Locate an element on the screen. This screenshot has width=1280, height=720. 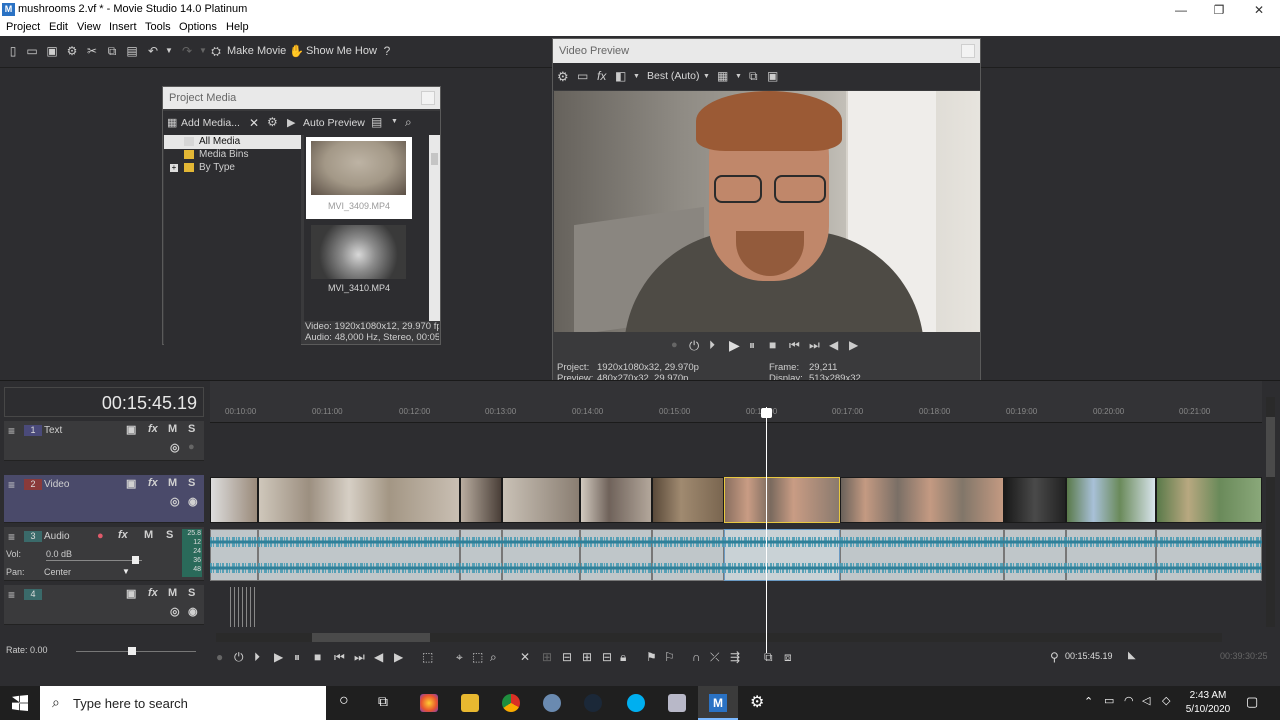
app-icon is located at coordinates (552, 703).